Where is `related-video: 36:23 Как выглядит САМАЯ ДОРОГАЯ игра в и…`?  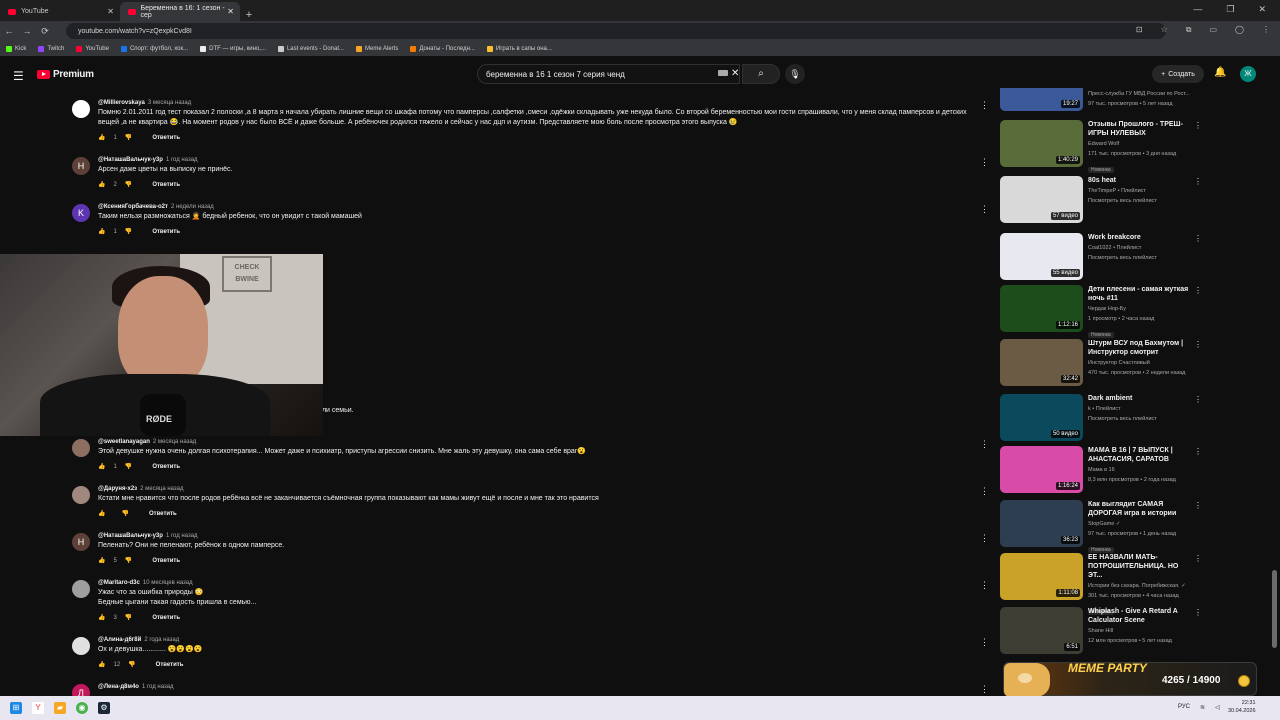
related-video: 36:23 Как выглядит САМАЯ ДОРОГАЯ игра в и… is located at coordinates (1102, 526).